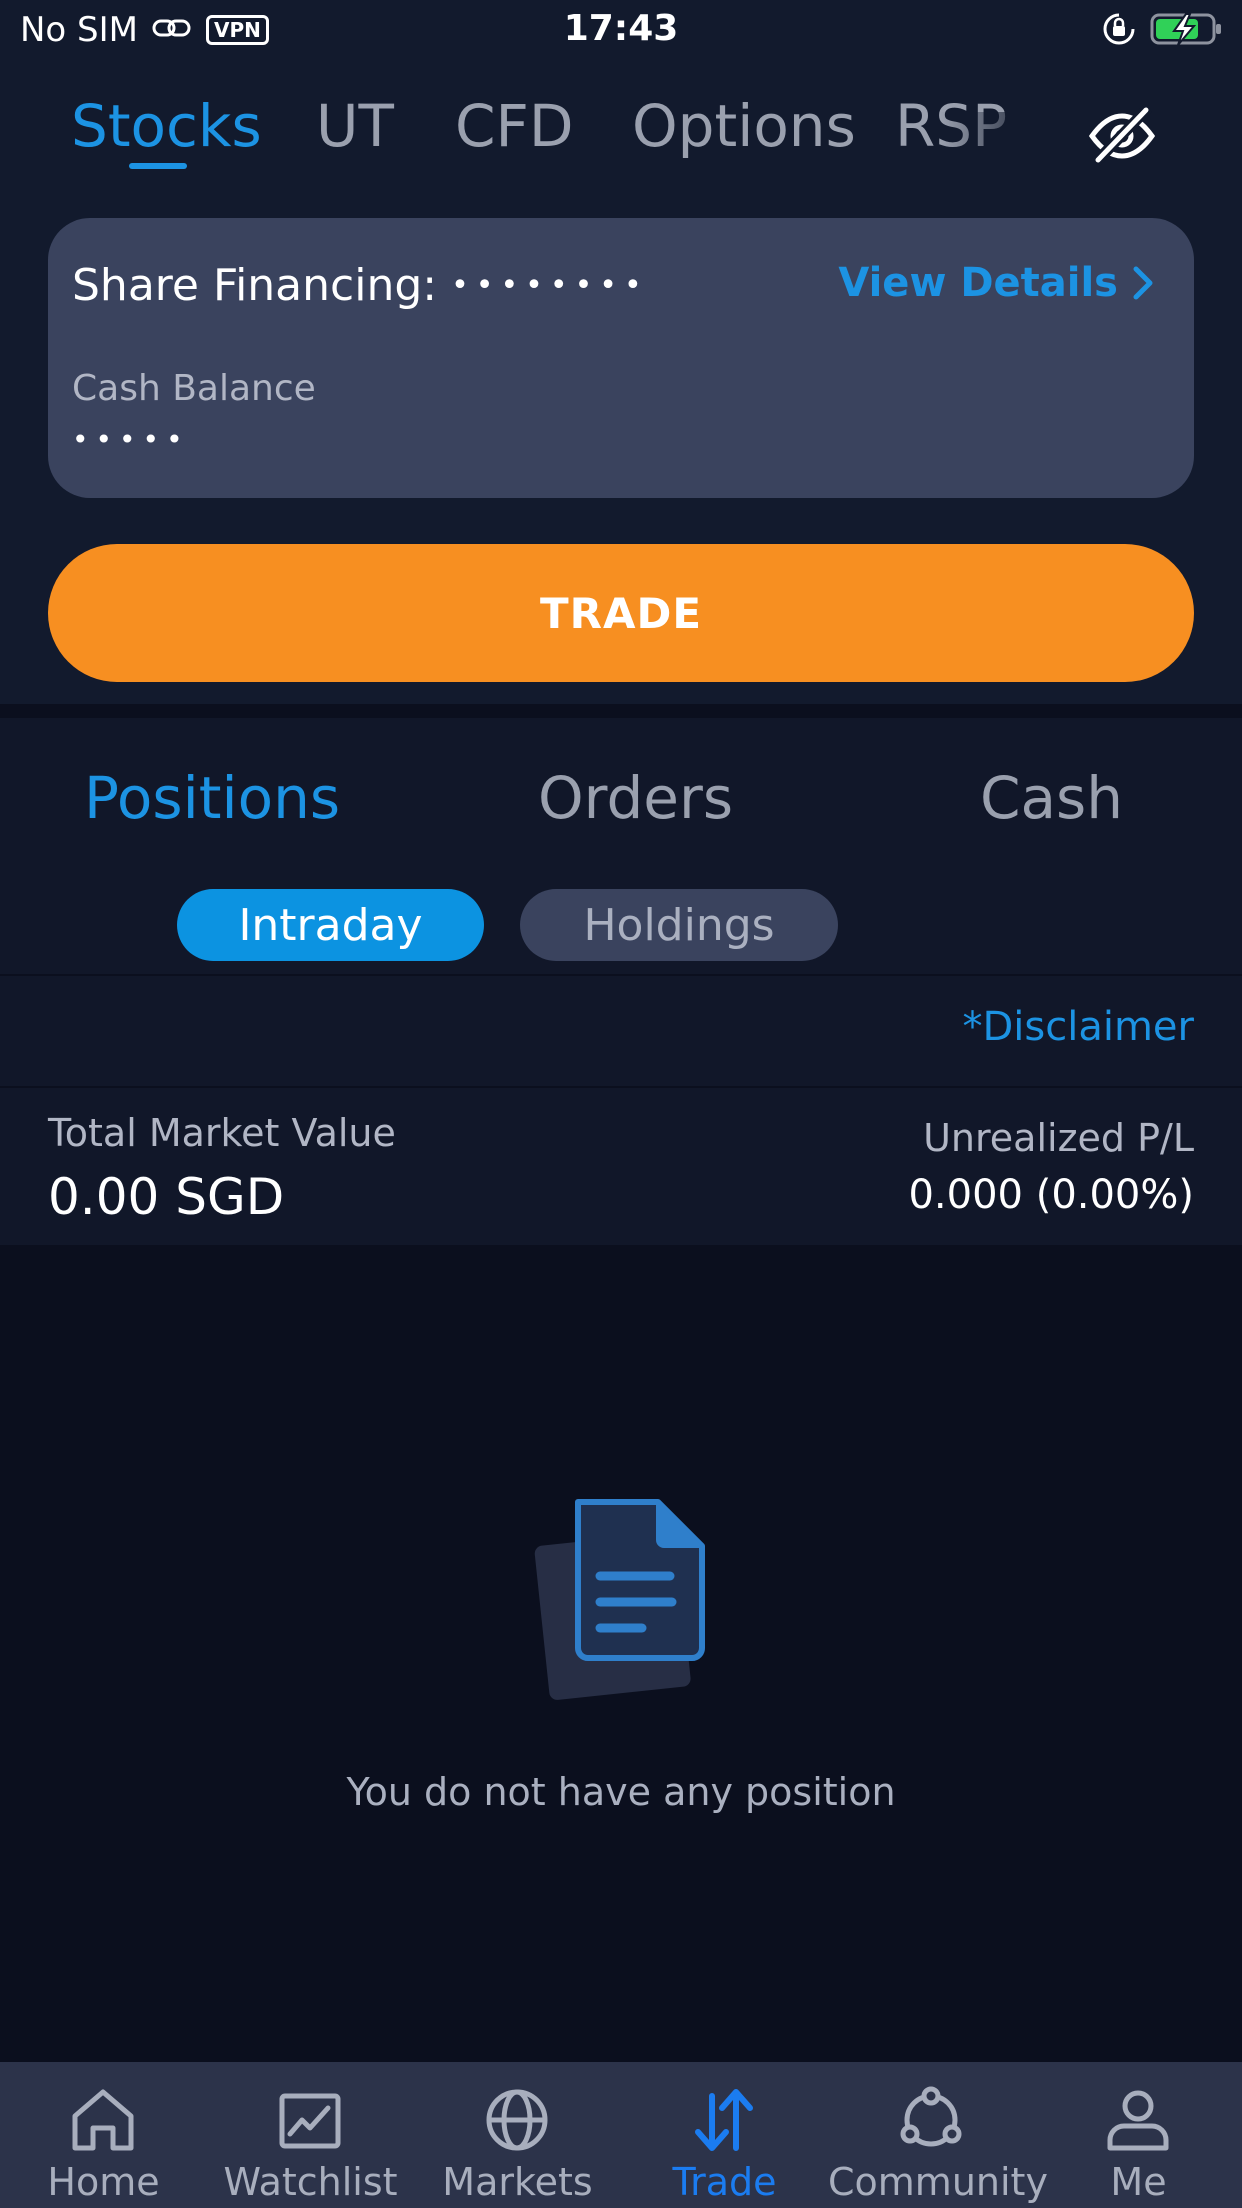  What do you see at coordinates (194, 388) in the screenshot?
I see `cash-balance-label: Cash Balance` at bounding box center [194, 388].